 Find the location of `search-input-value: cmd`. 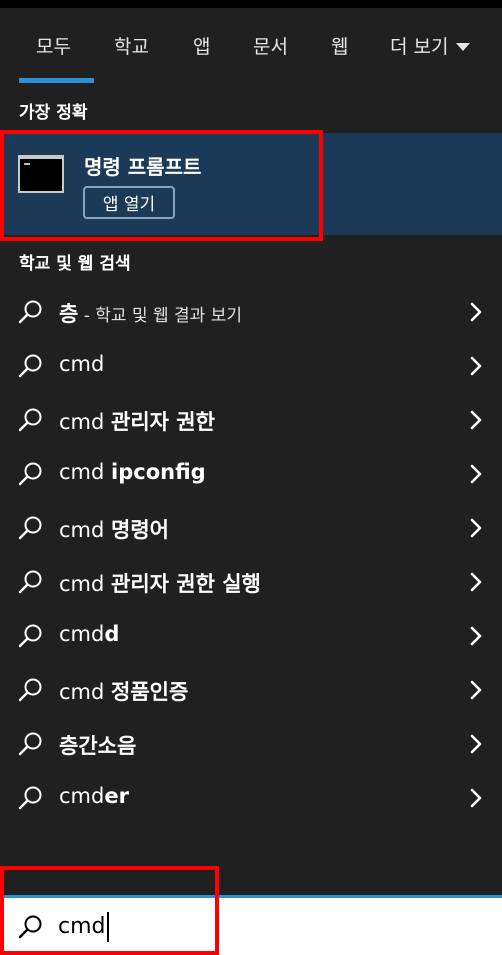

search-input-value: cmd is located at coordinates (82, 926).